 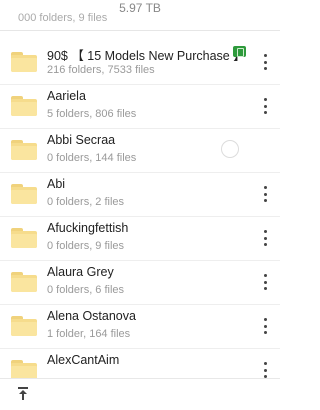 What do you see at coordinates (140, 238) in the screenshot?
I see `folder-row: Afuckingfettish 0 folders, 9 files` at bounding box center [140, 238].